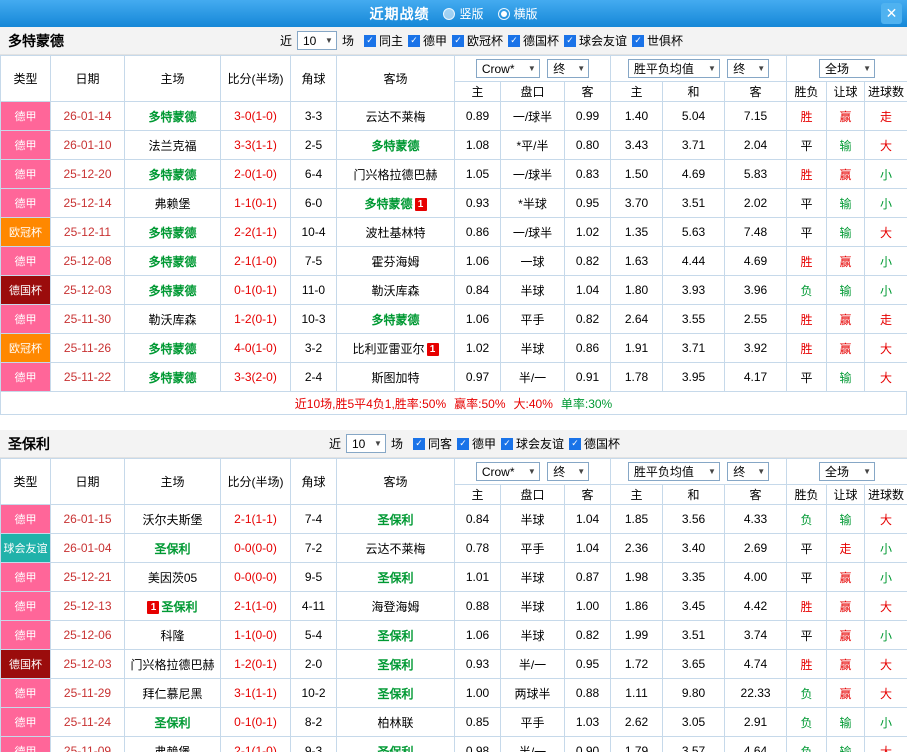  Describe the element at coordinates (313, 635) in the screenshot. I see `corner-cell: 5-4` at that location.